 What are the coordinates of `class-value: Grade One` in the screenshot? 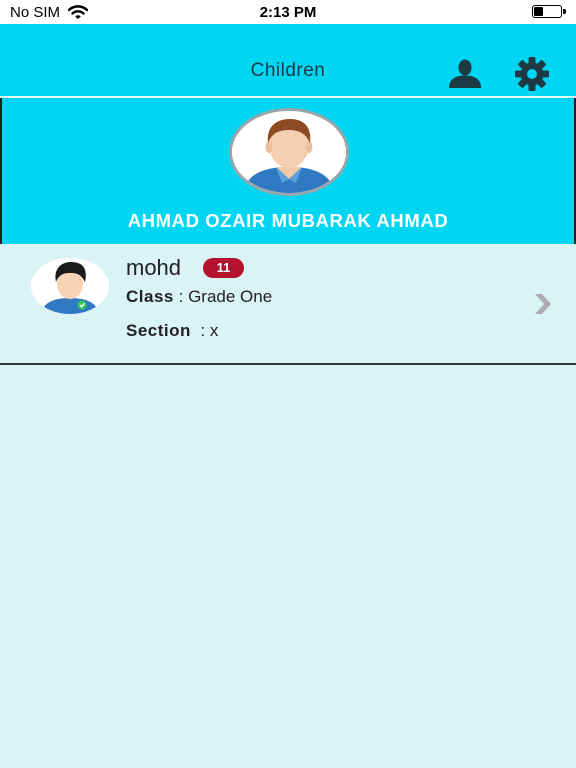 It's located at (230, 296).